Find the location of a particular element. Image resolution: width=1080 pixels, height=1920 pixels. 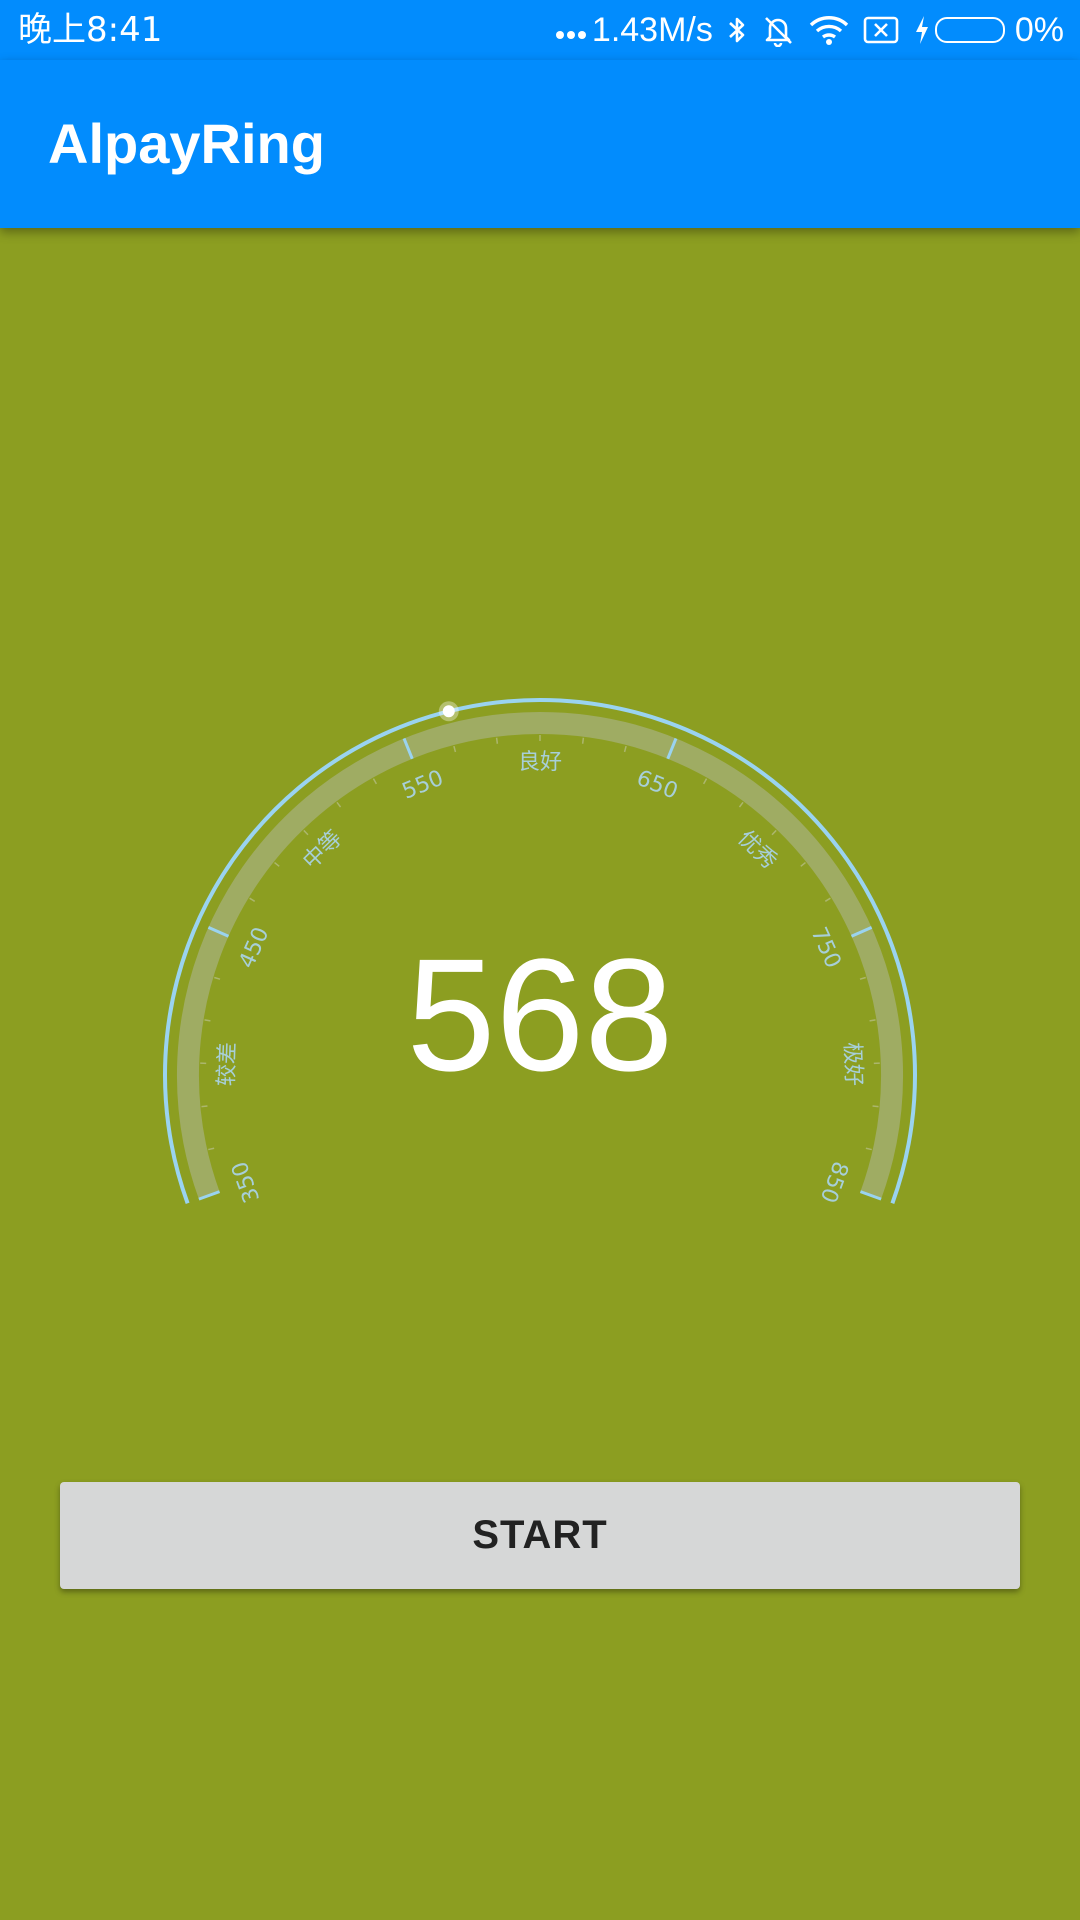

indicator-dot is located at coordinates (448, 711).